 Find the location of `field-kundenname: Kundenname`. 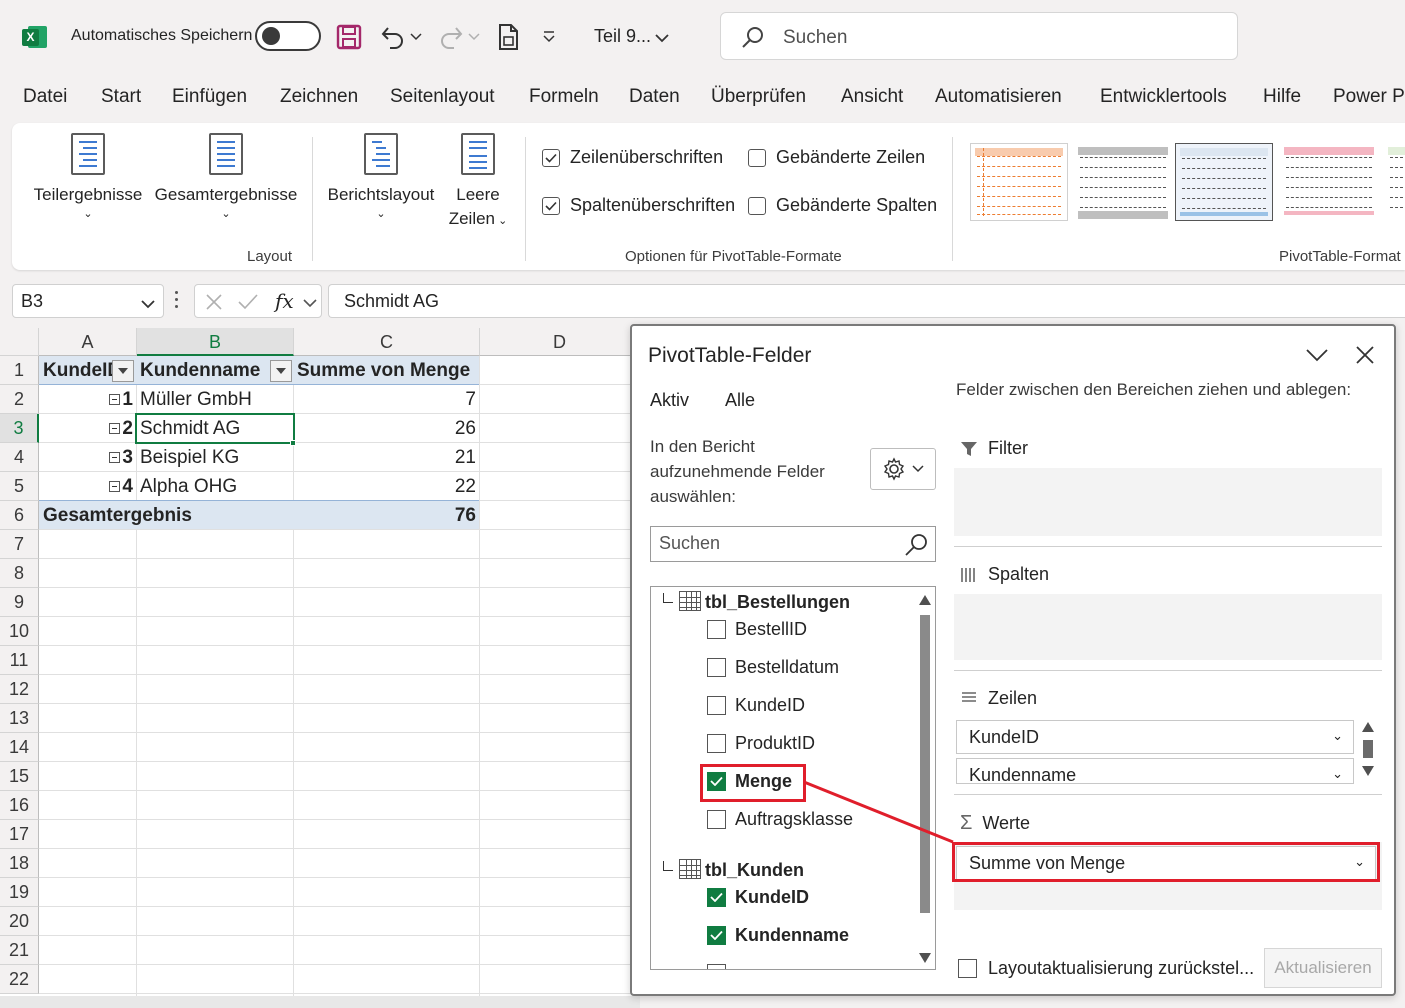

field-kundenname: Kundenname is located at coordinates (778, 935).